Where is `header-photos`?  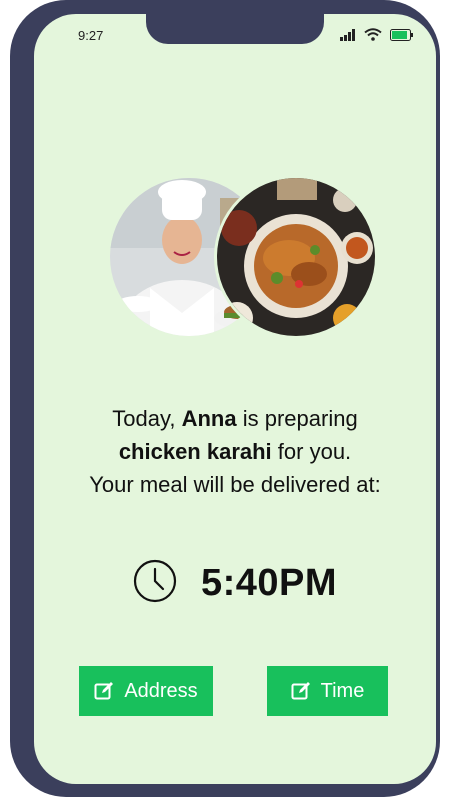 header-photos is located at coordinates (244, 257).